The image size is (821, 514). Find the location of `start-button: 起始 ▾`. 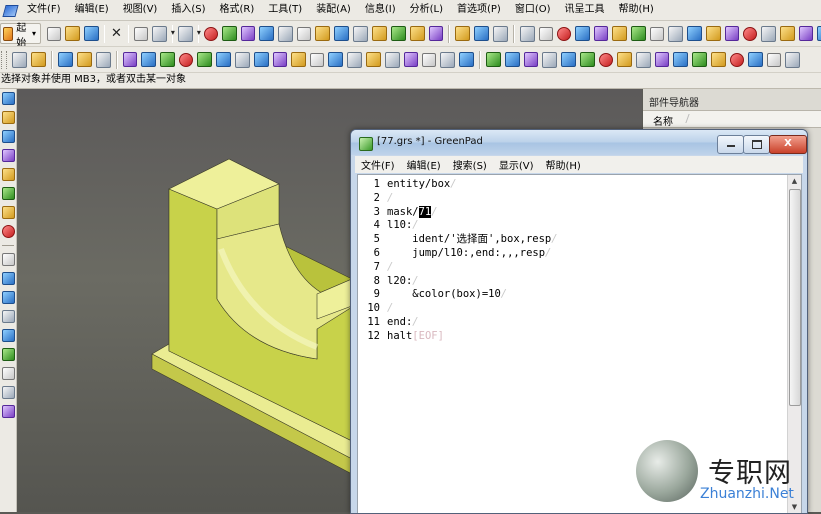

start-button: 起始 ▾ is located at coordinates (21, 34).